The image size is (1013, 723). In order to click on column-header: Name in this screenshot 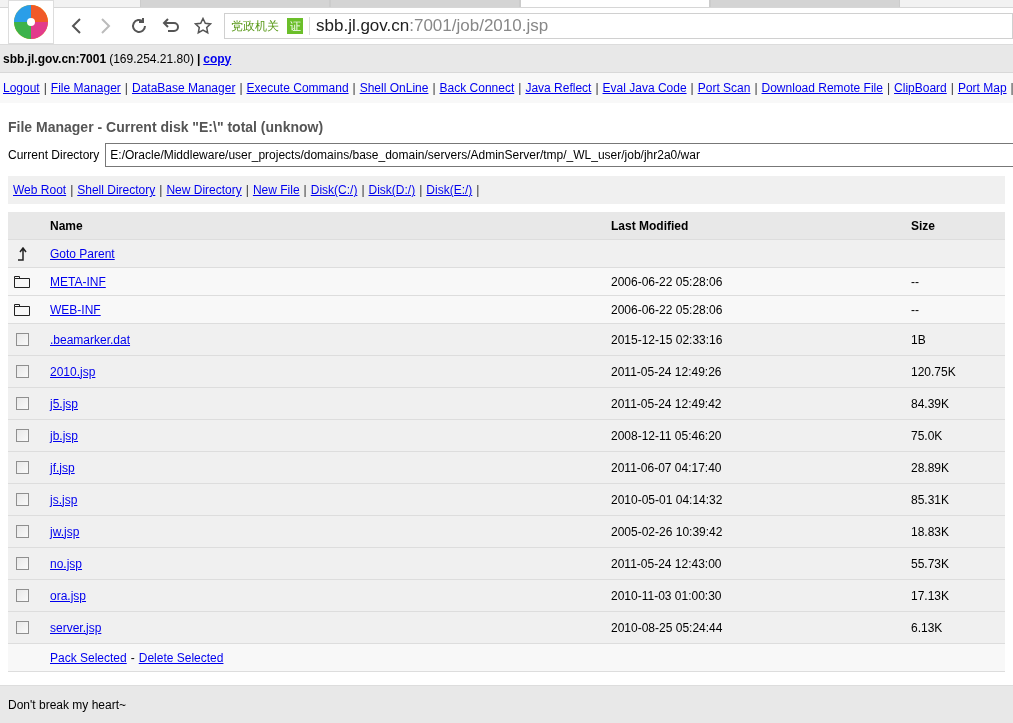, I will do `click(67, 226)`.